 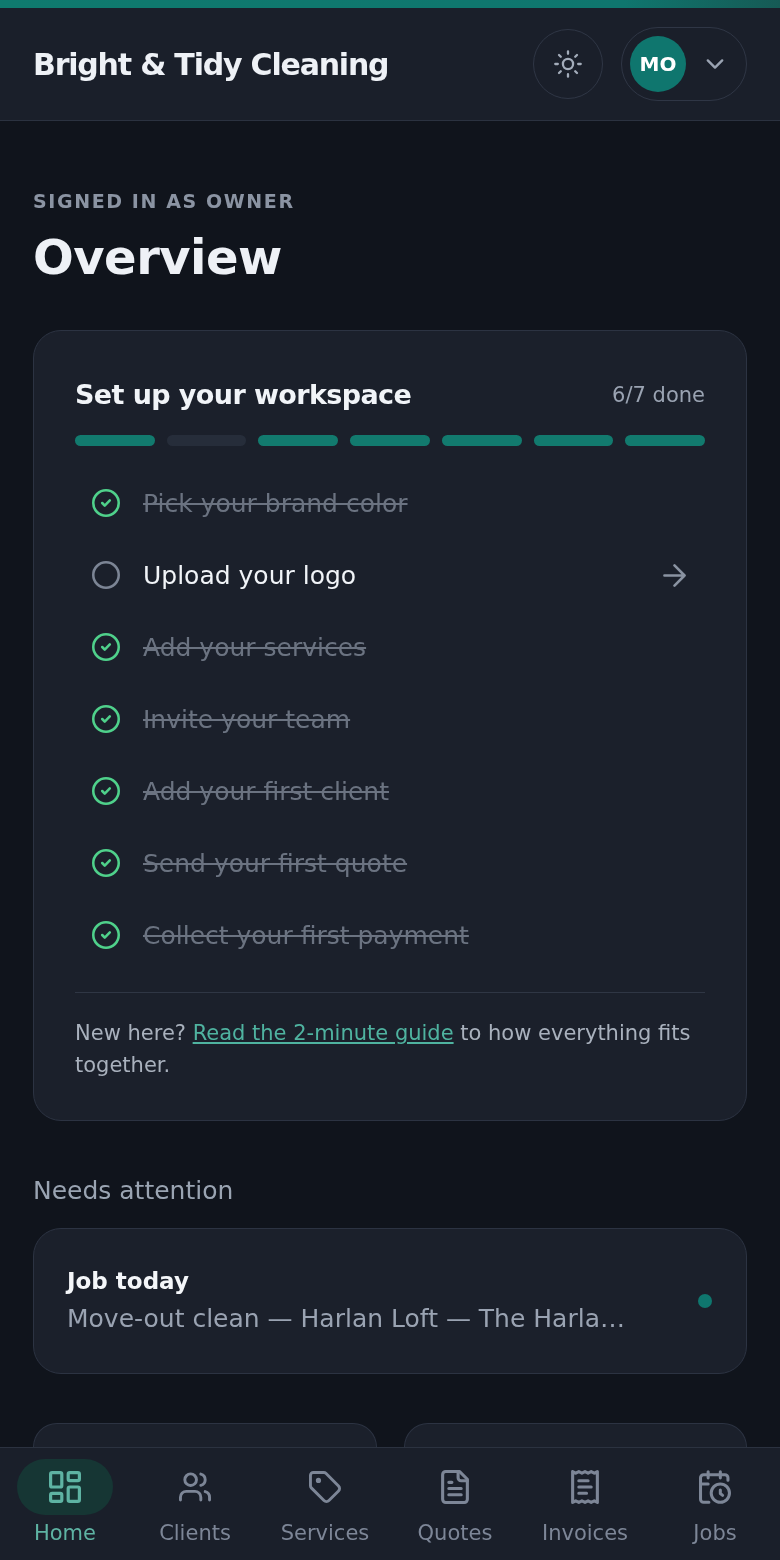 I want to click on checklist-item: Add your services, so click(x=390, y=647).